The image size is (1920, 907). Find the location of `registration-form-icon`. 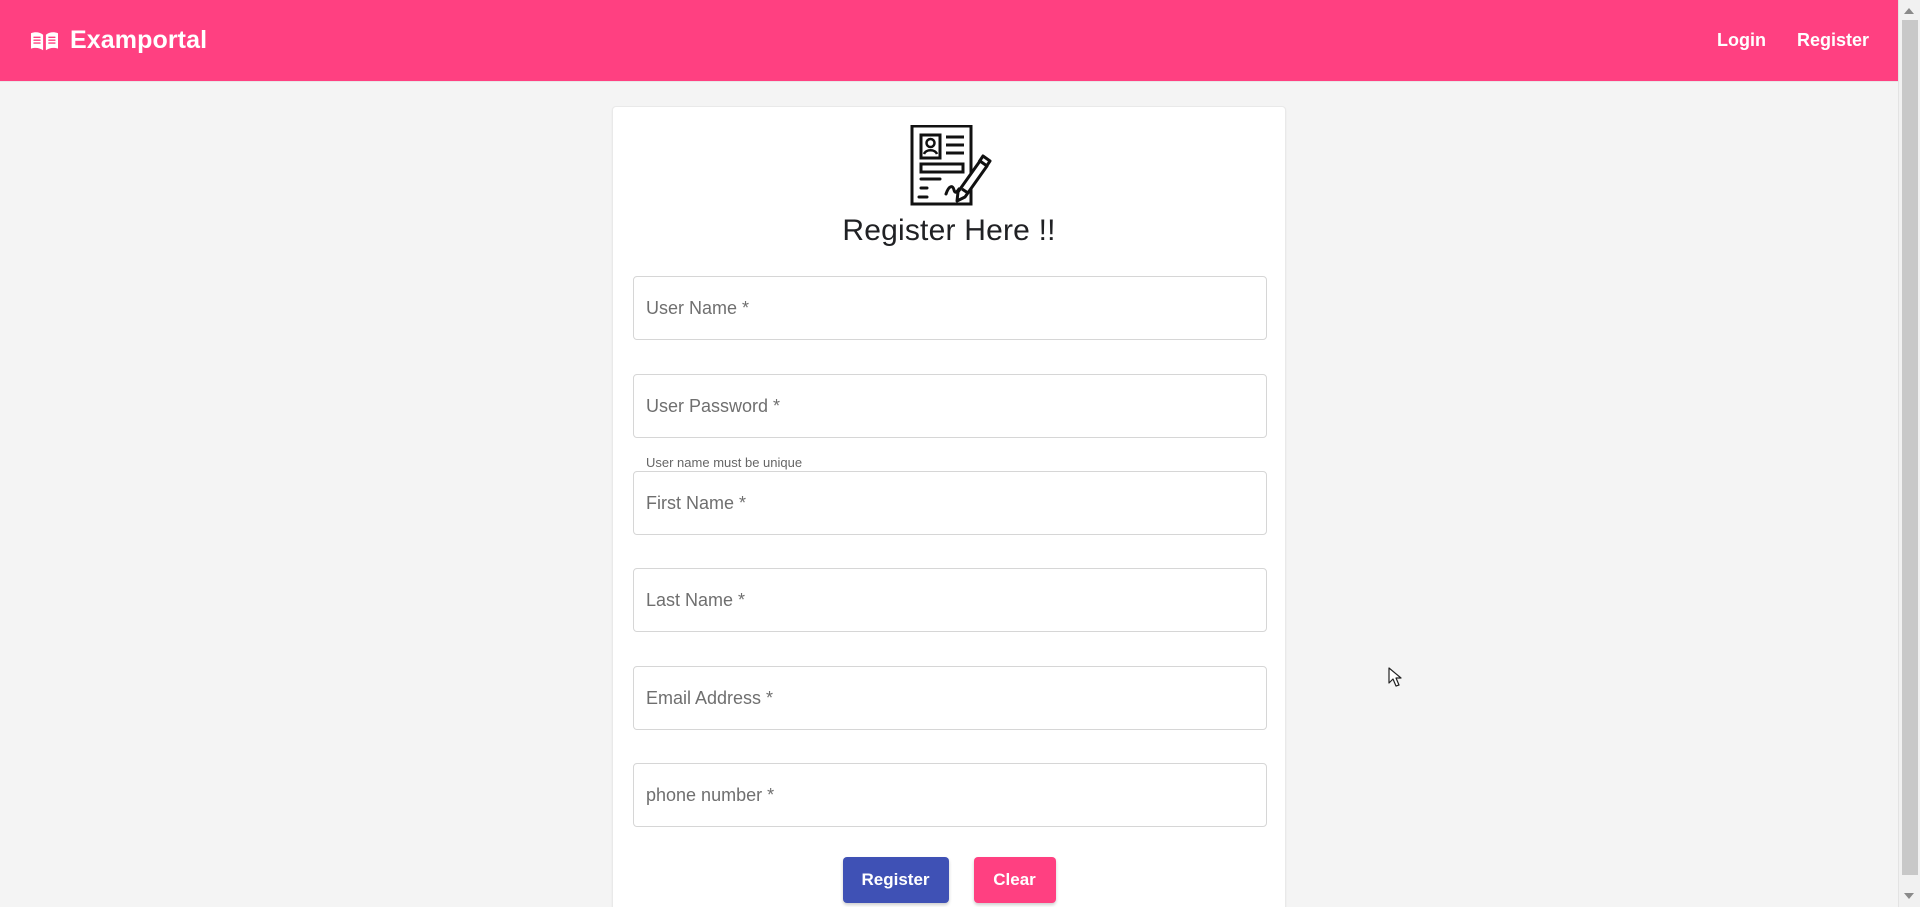

registration-form-icon is located at coordinates (951, 165).